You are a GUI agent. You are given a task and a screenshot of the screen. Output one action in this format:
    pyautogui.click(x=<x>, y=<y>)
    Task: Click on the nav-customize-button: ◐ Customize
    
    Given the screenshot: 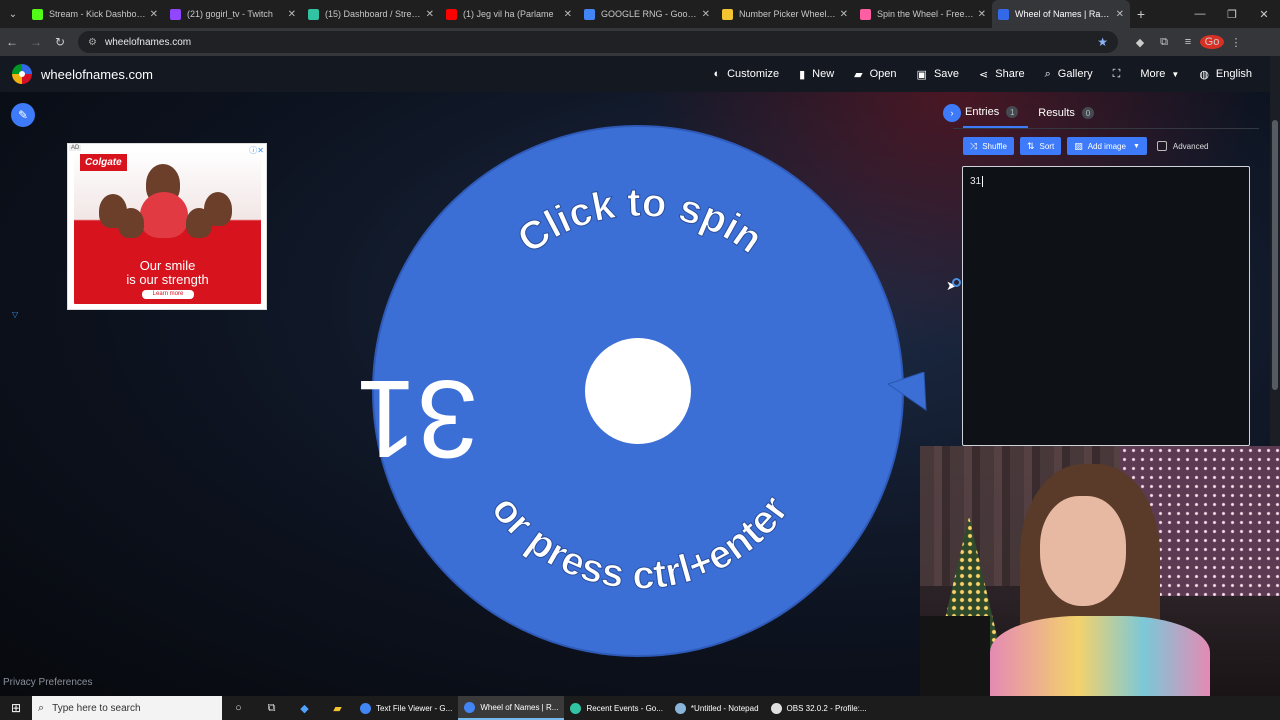 What is the action you would take?
    pyautogui.click(x=746, y=74)
    